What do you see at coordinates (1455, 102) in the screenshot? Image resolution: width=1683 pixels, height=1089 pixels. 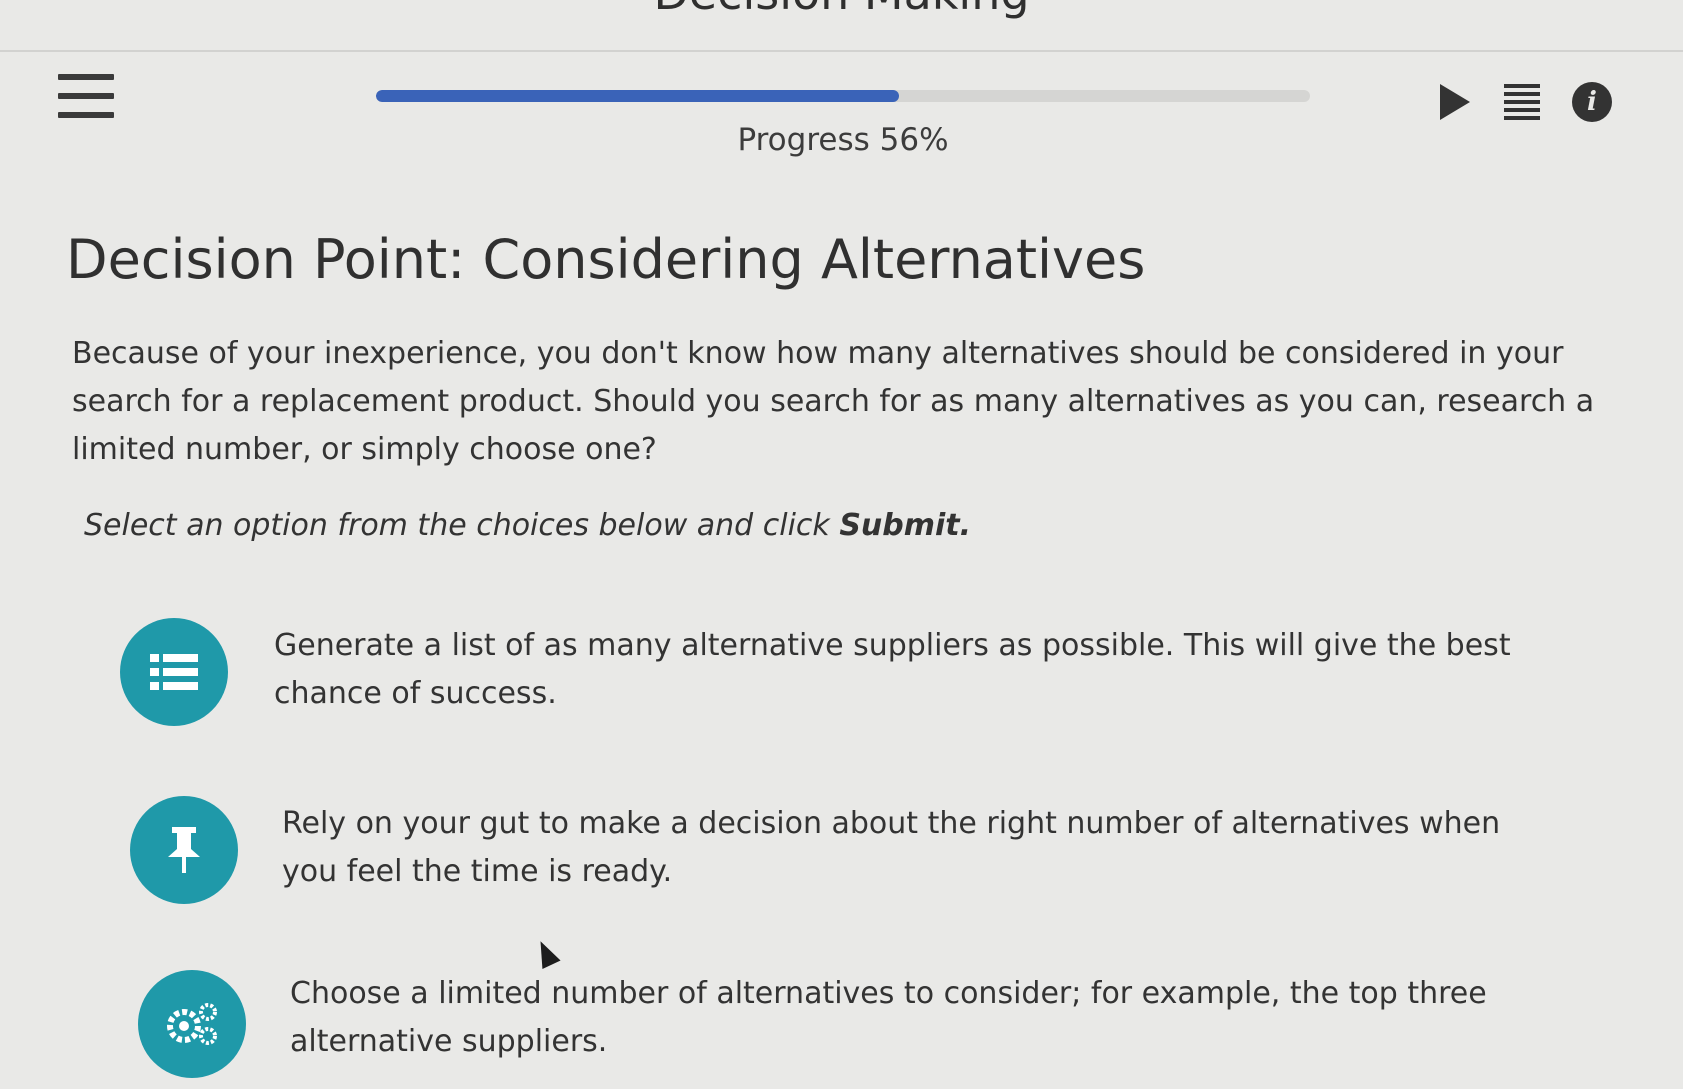 I see `play-icon` at bounding box center [1455, 102].